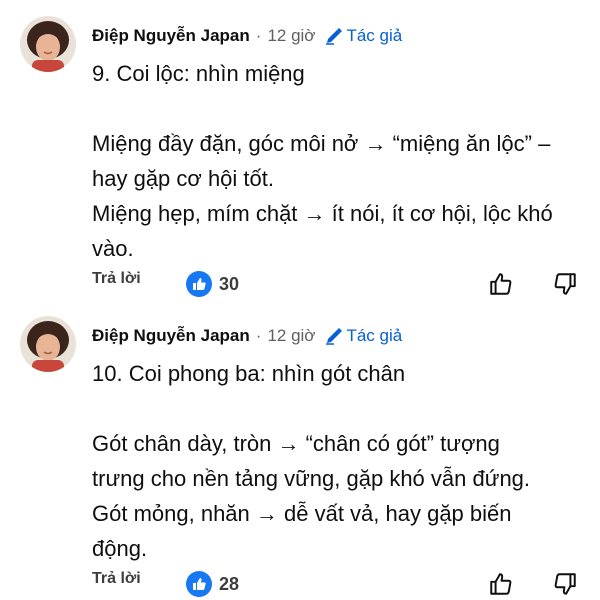 The image size is (600, 600). I want to click on like-summary: 28, so click(212, 584).